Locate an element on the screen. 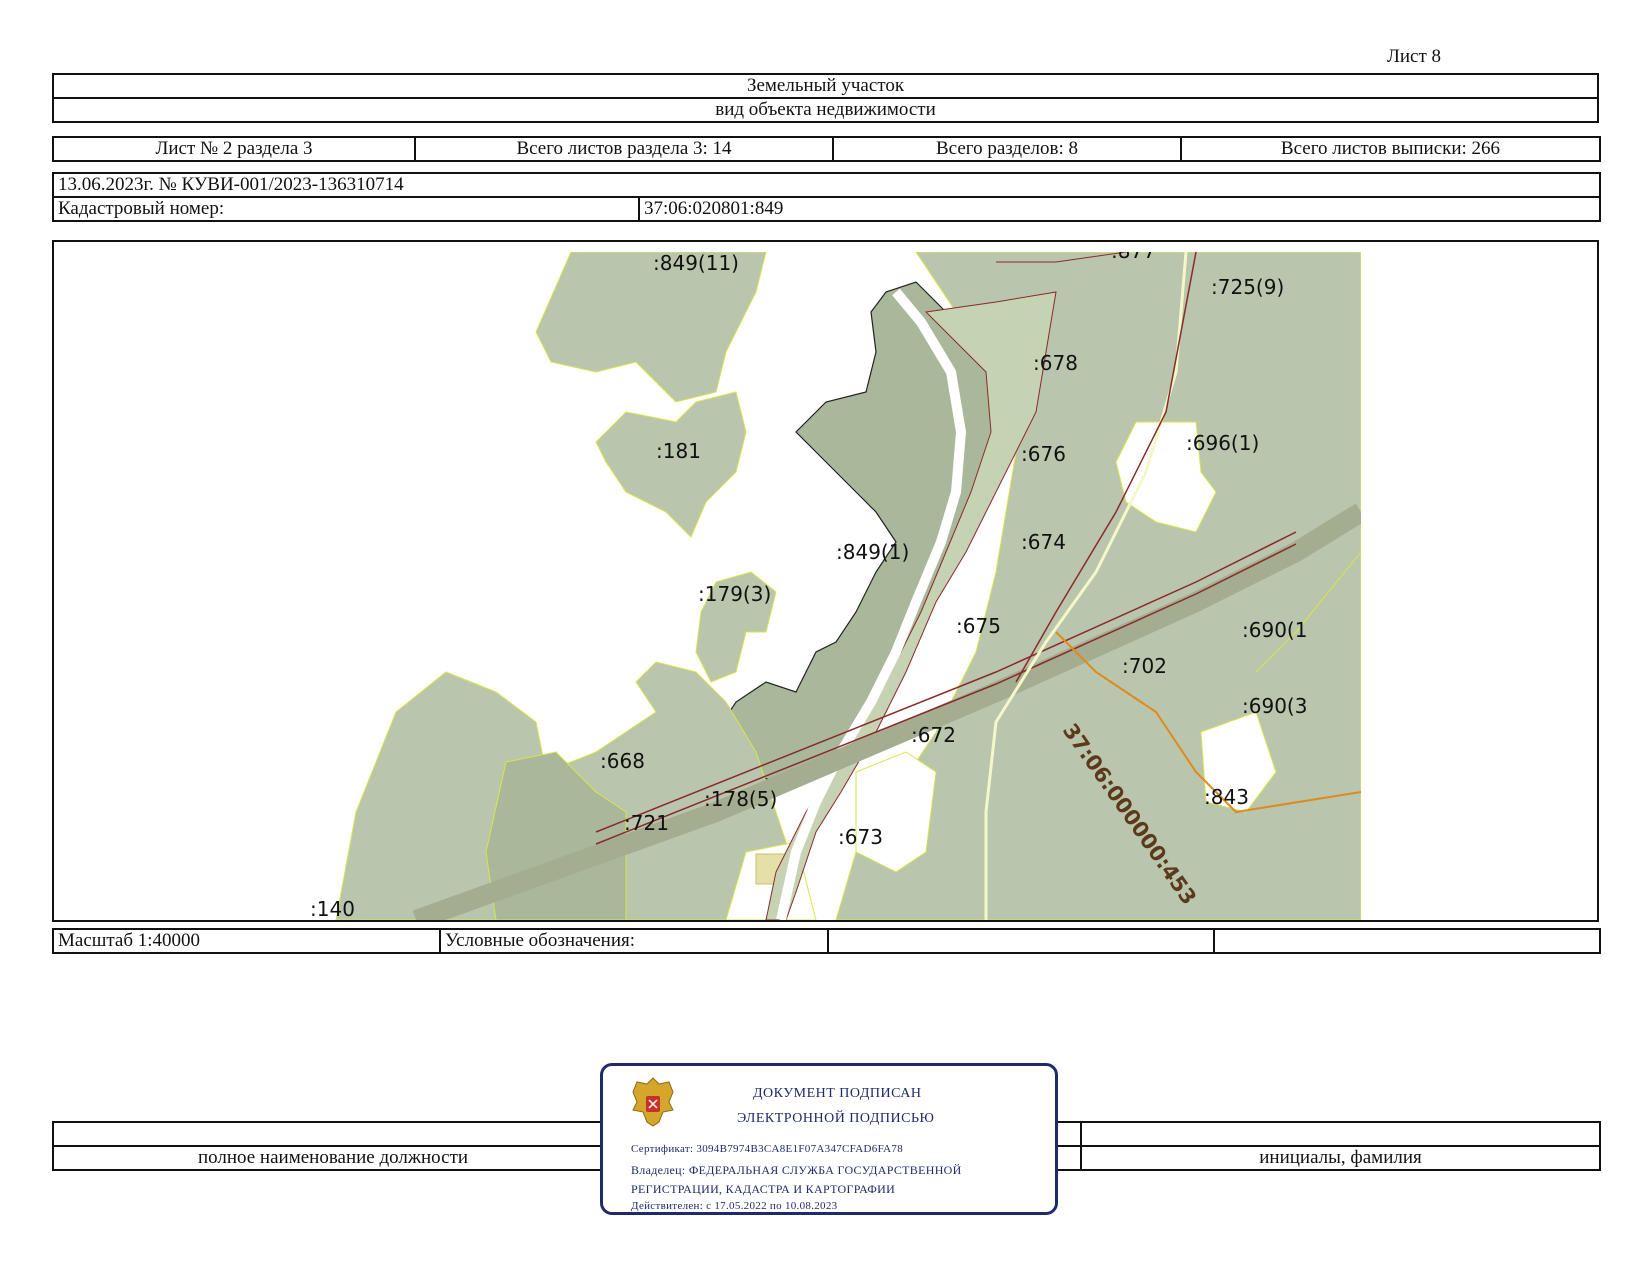 This screenshot has height=1275, width=1650. total-extract-sheets: Всего листов выписки: 266 is located at coordinates (1390, 149).